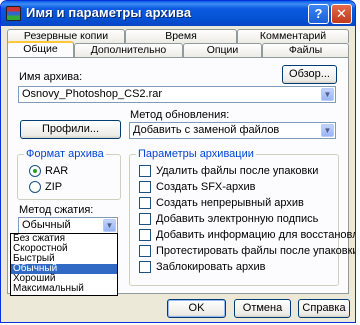 Image resolution: width=360 pixels, height=325 pixels. What do you see at coordinates (230, 203) in the screenshot?
I see `checkbox-label: Создать непрерывный архив` at bounding box center [230, 203].